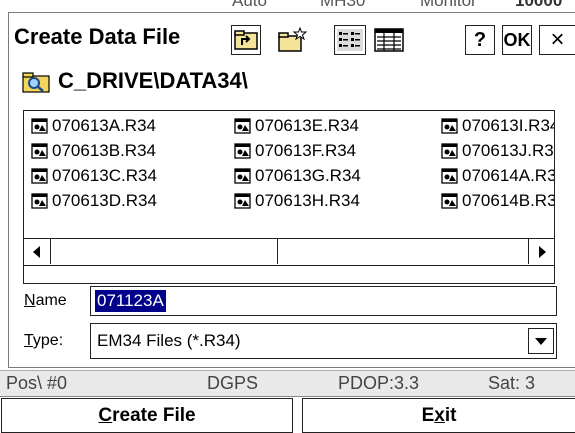 Image resolution: width=575 pixels, height=433 pixels. I want to click on details-view-icon, so click(389, 40).